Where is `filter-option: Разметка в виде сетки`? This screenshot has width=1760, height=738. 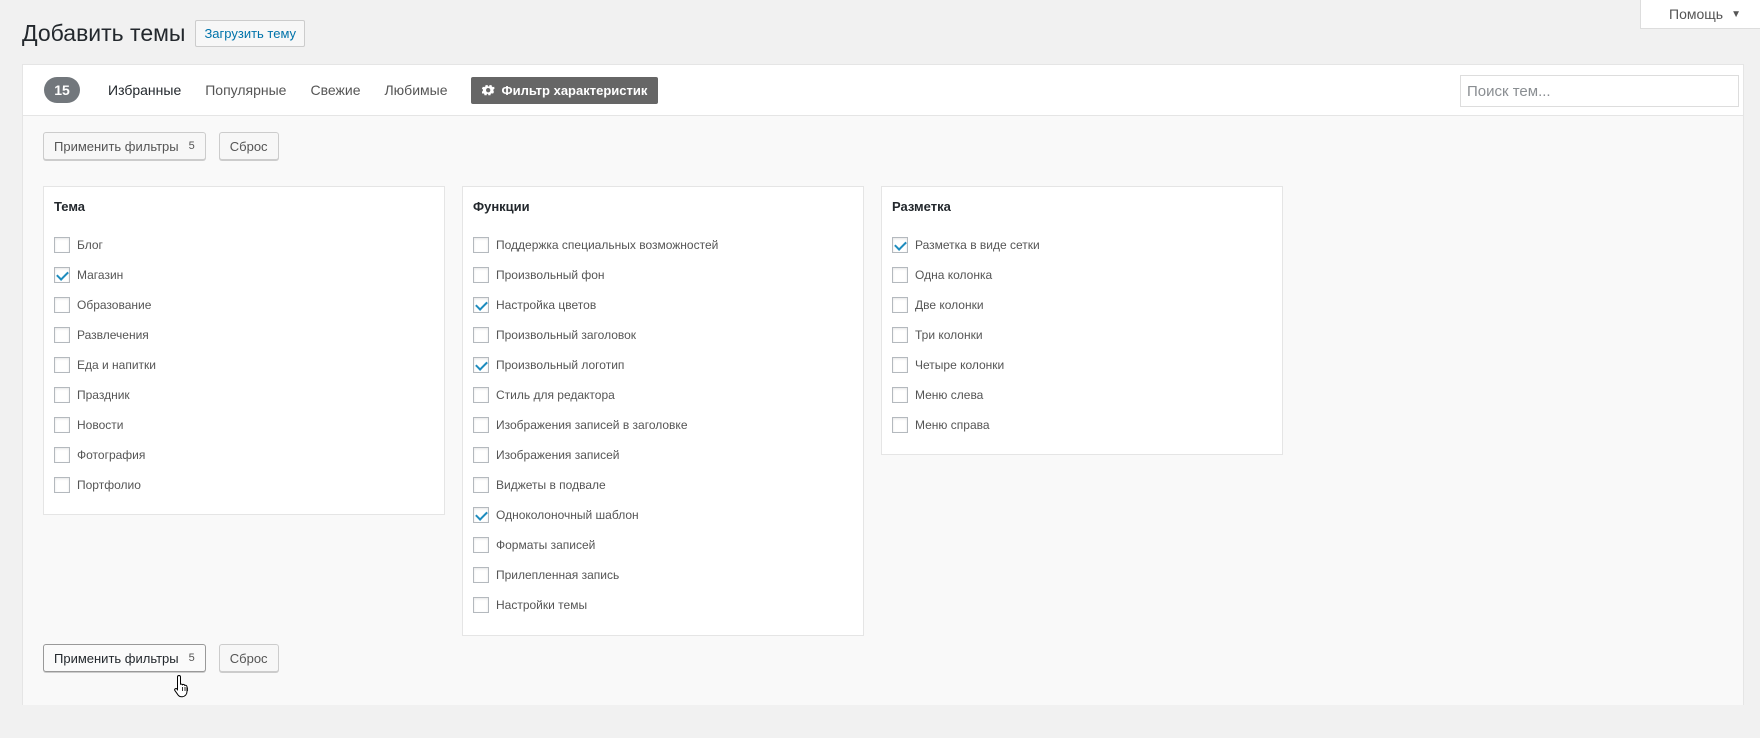 filter-option: Разметка в виде сетки is located at coordinates (1082, 245).